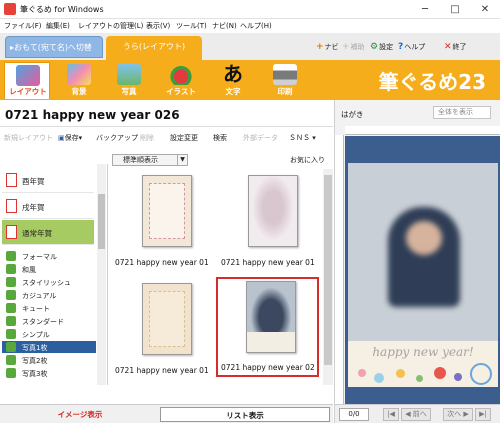 This screenshot has height=423, width=500. I want to click on menu-edit: 編集(E), so click(58, 26).